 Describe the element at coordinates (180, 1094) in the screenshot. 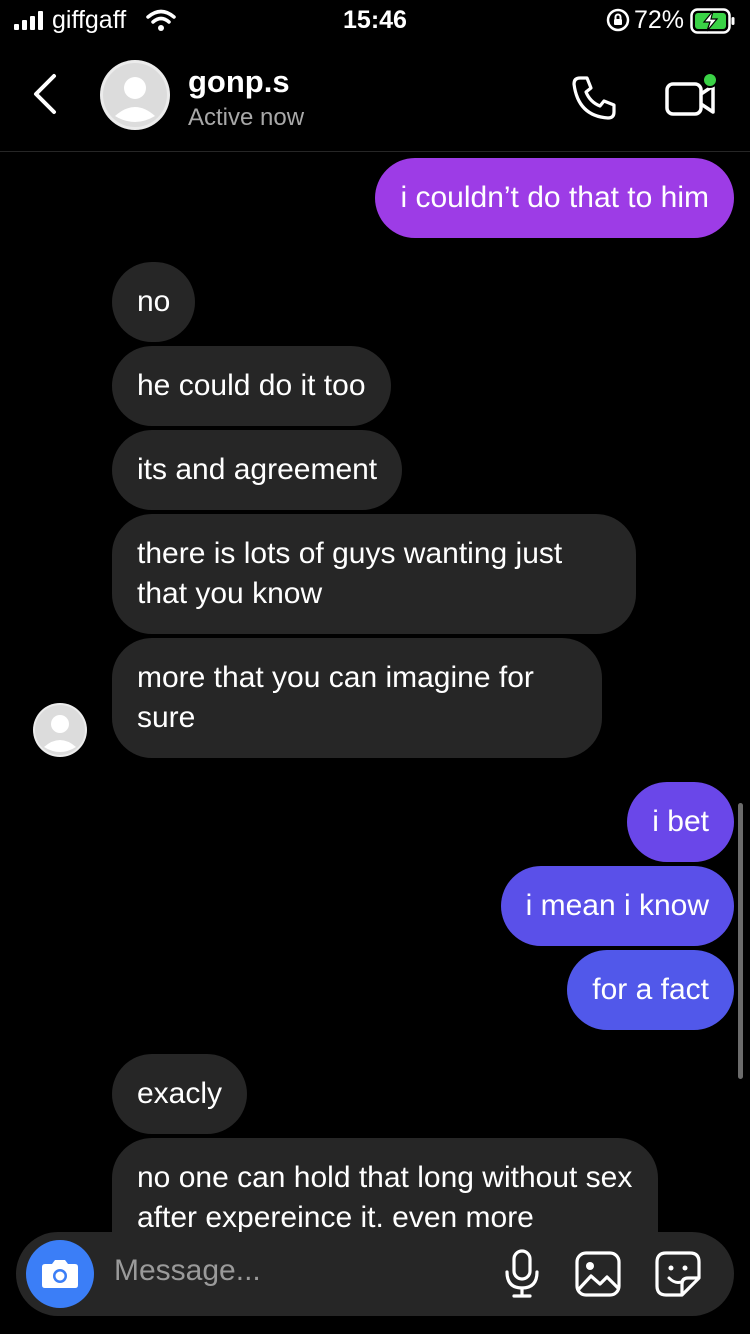

I see `message-bubble-incoming: exacly` at that location.